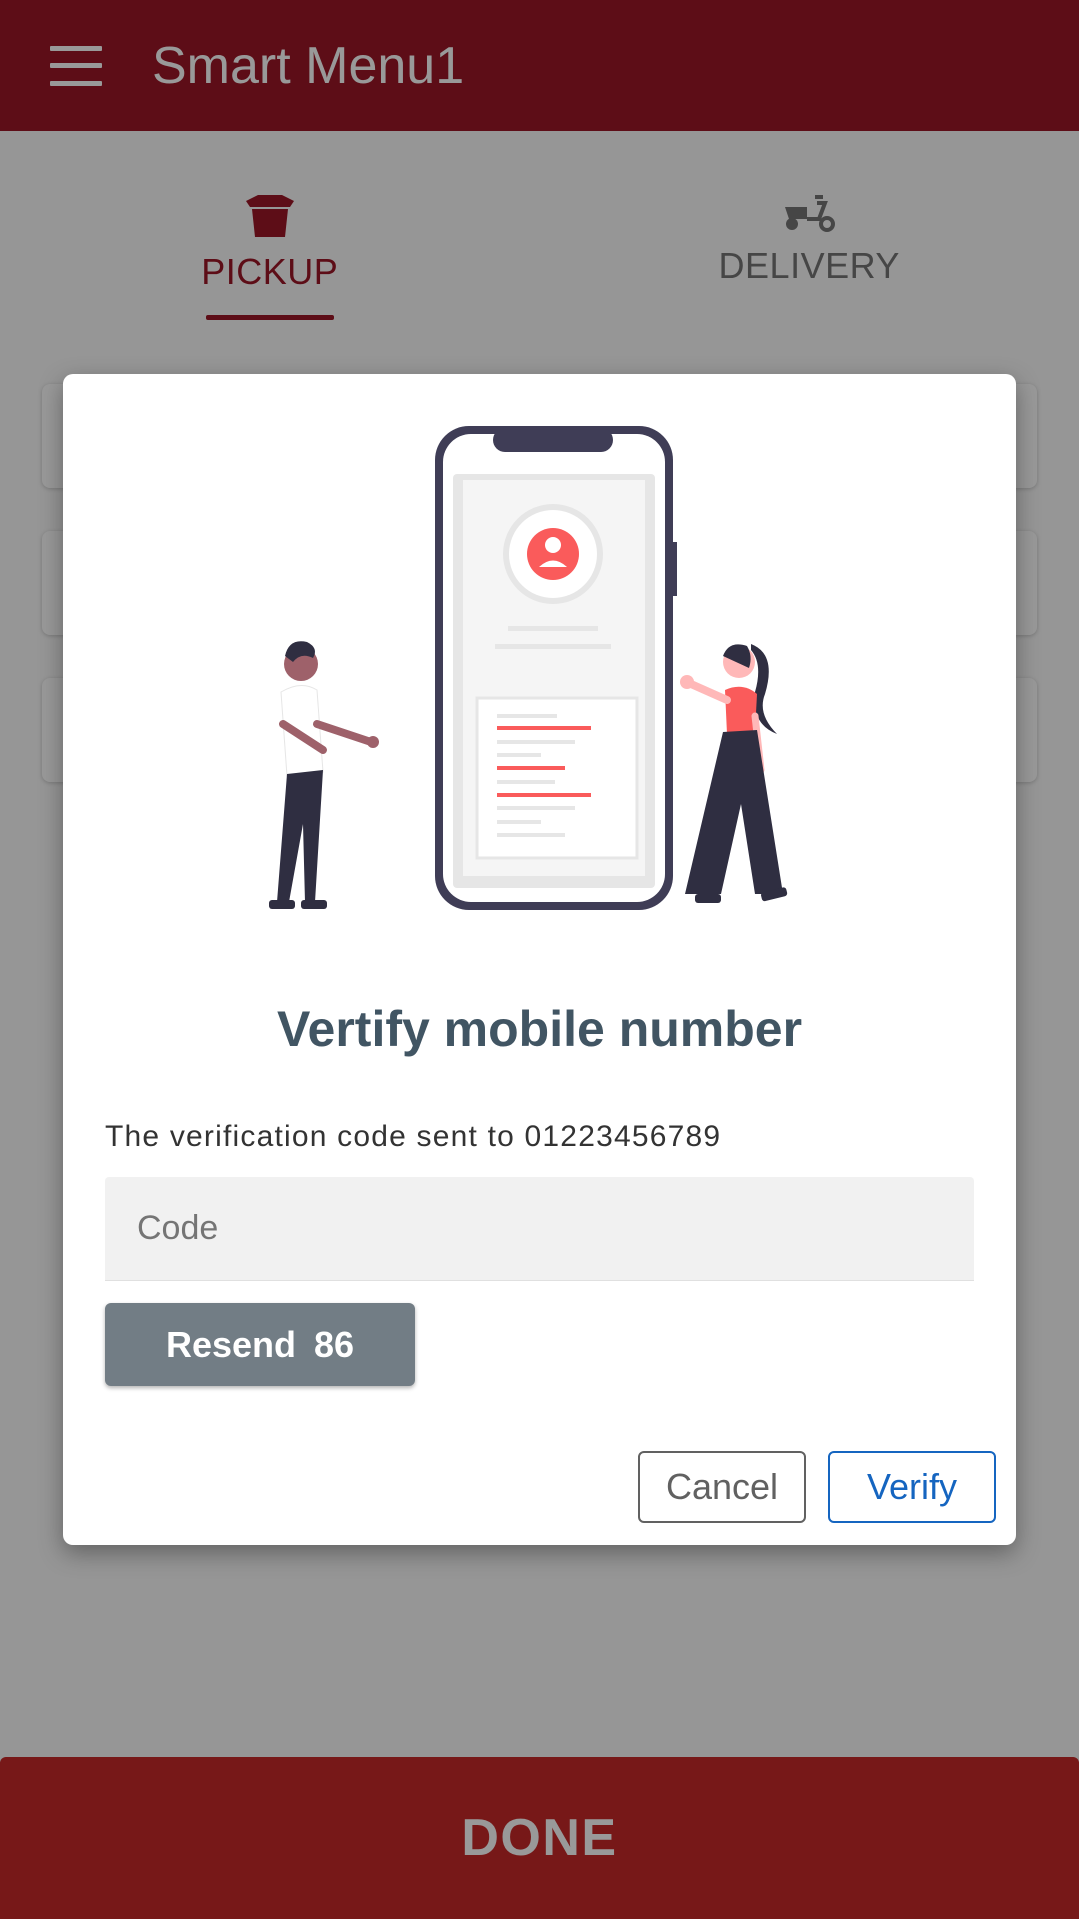 The width and height of the screenshot is (1079, 1919). Describe the element at coordinates (334, 1344) in the screenshot. I see `resend-countdown: 86` at that location.